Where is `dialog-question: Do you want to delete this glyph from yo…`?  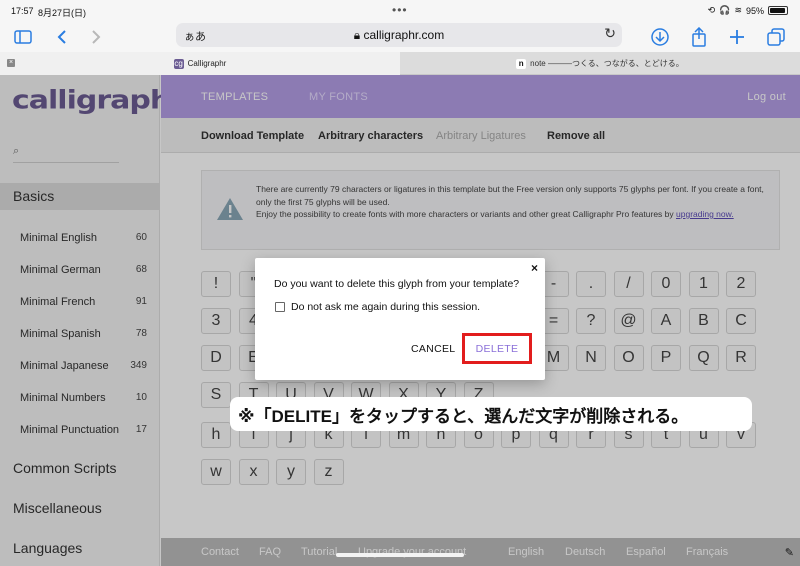
dialog-question: Do you want to delete this glyph from yo… is located at coordinates (397, 284).